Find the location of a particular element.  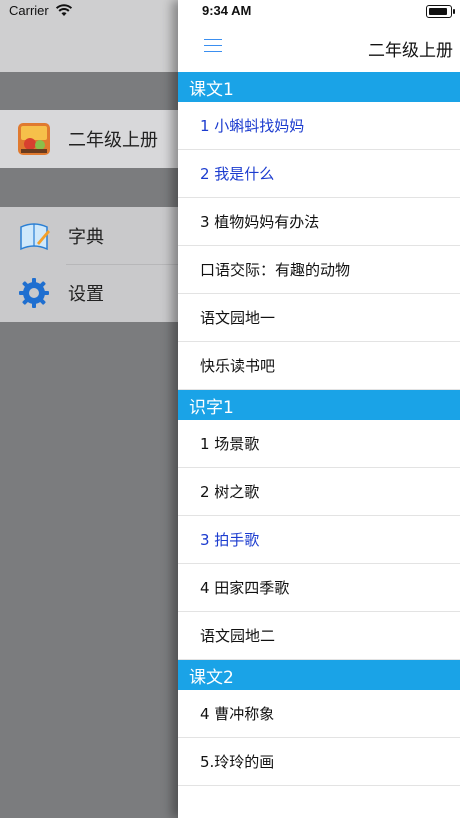

book-cover-icon is located at coordinates (34, 139).